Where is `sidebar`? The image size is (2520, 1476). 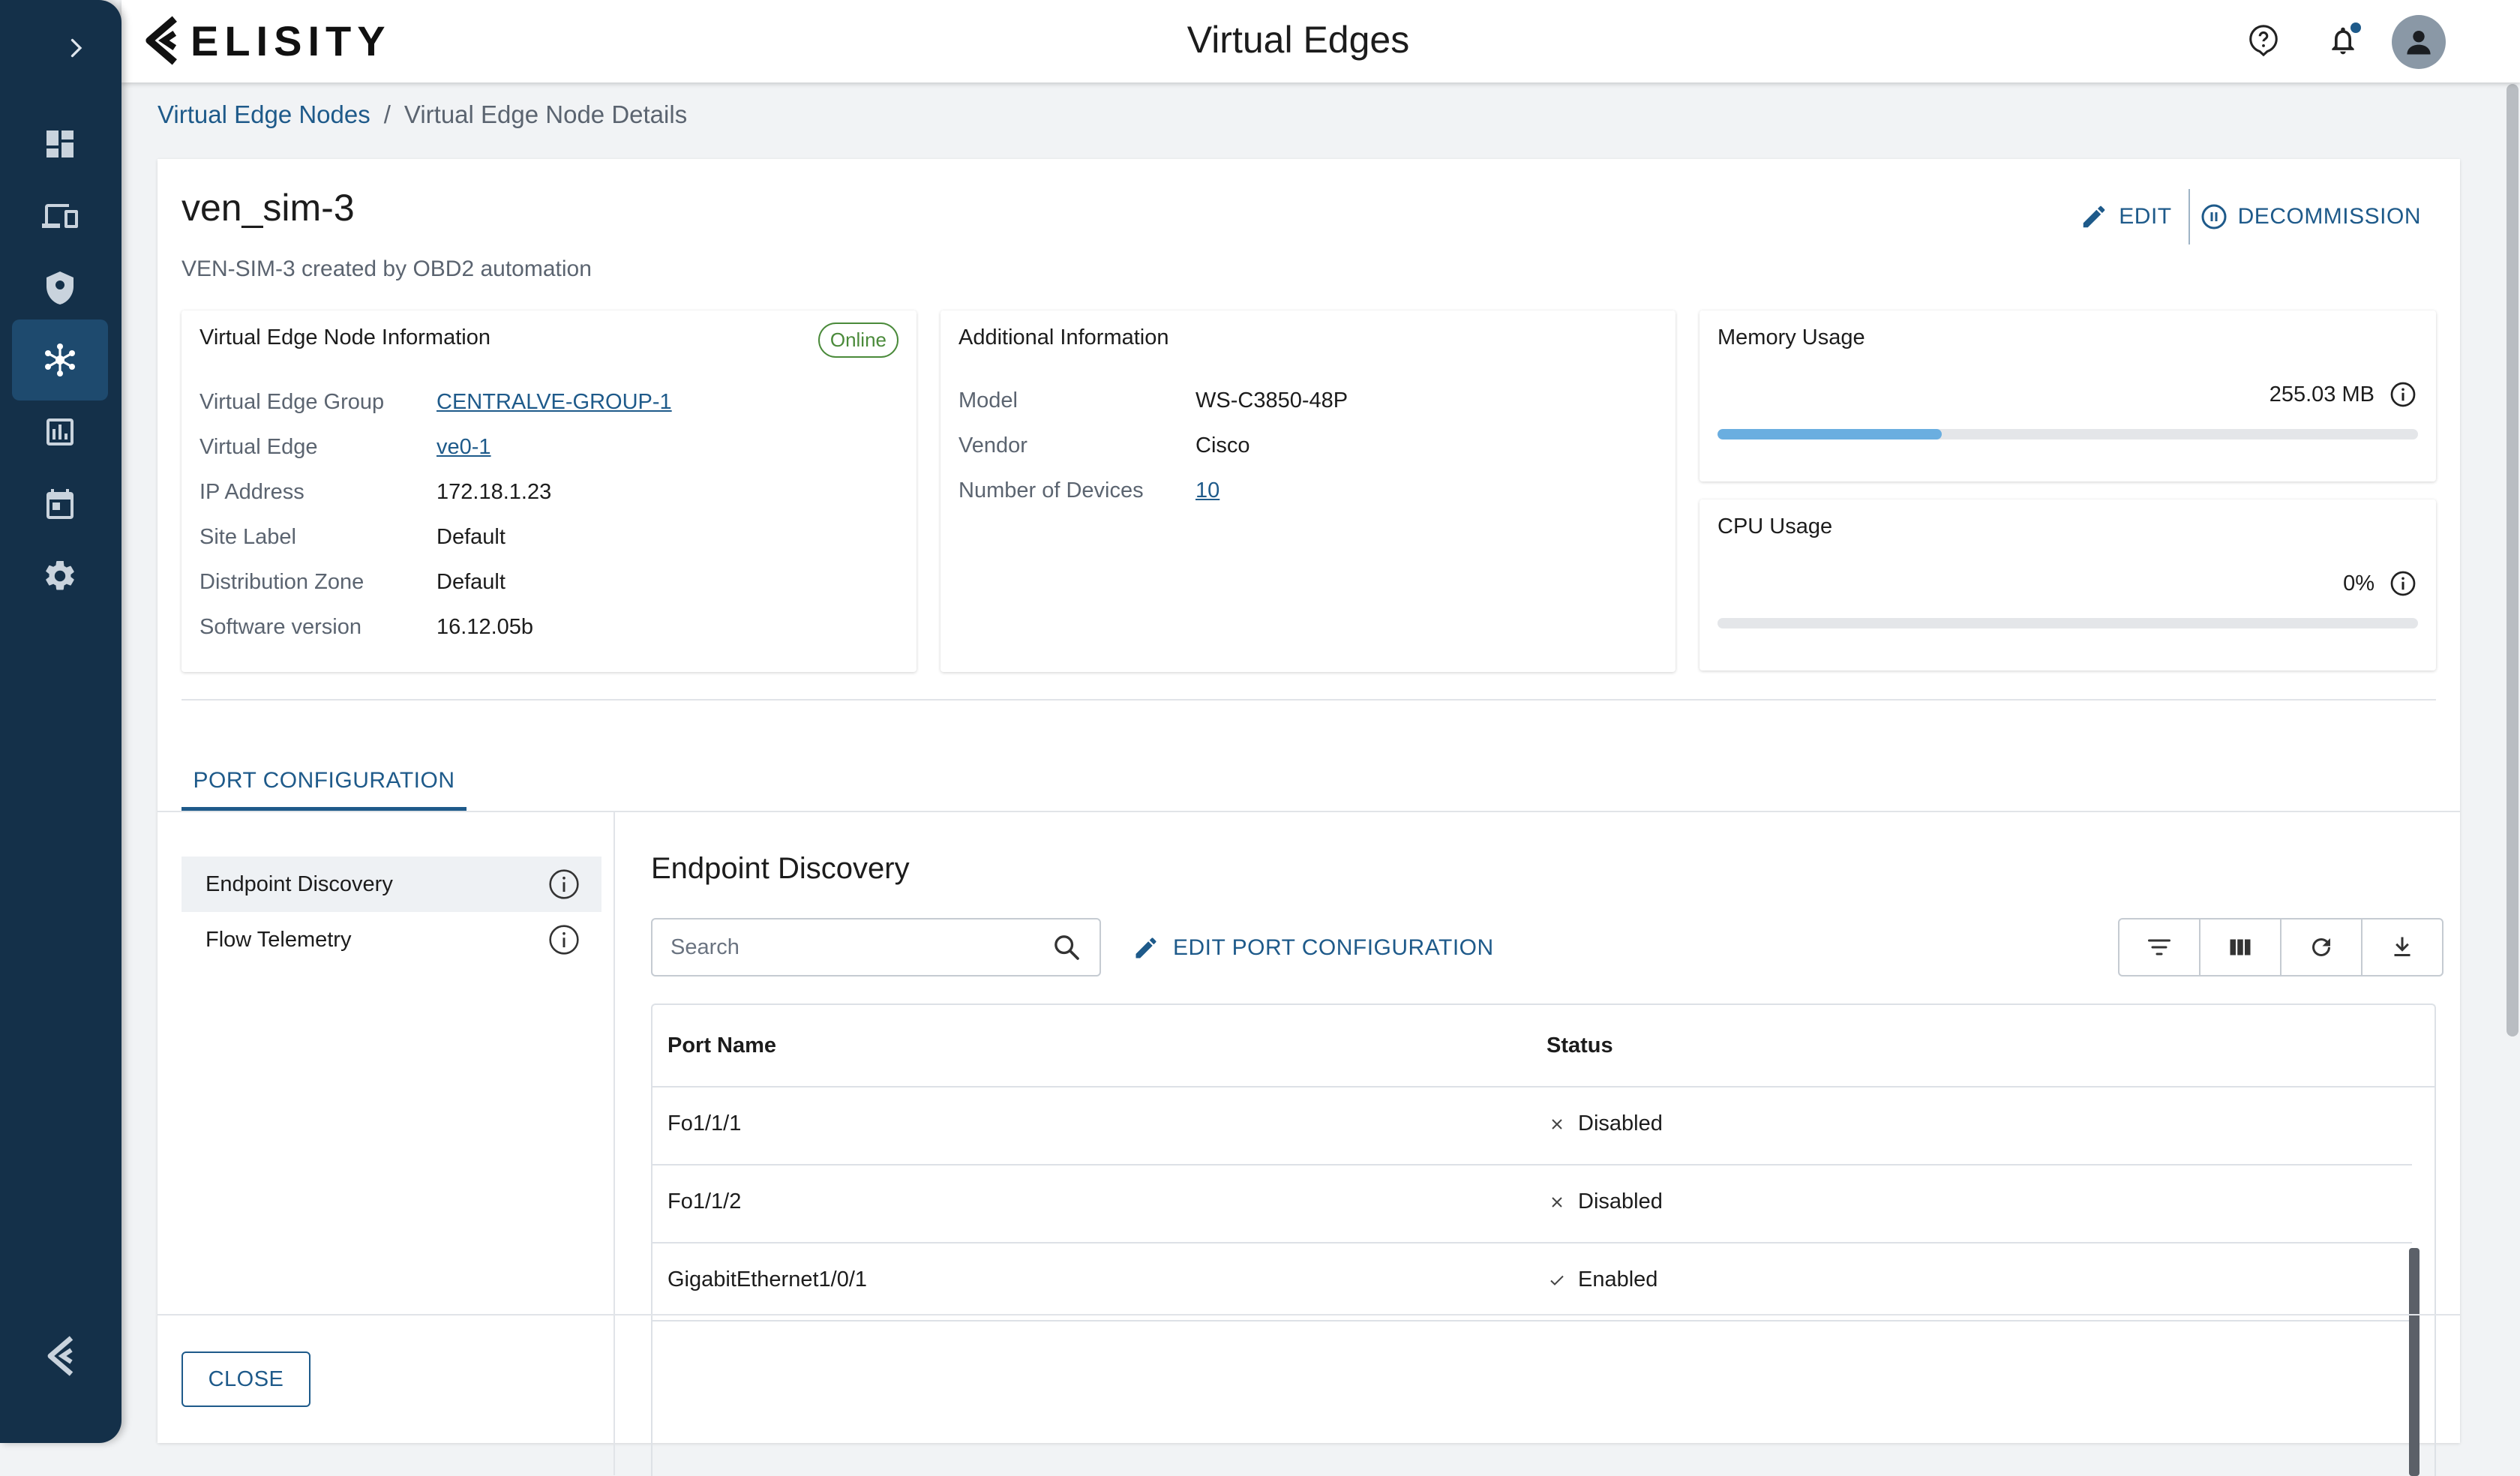 sidebar is located at coordinates (61, 721).